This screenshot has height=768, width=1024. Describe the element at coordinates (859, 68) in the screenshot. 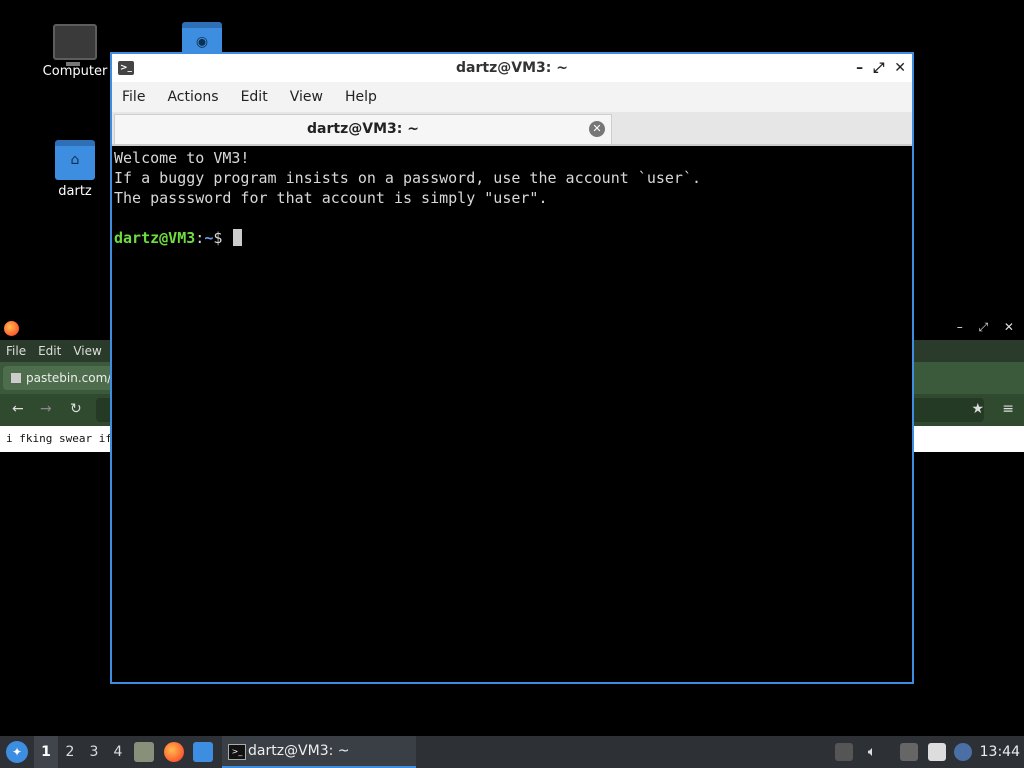

I see `minimize-icon: –` at that location.